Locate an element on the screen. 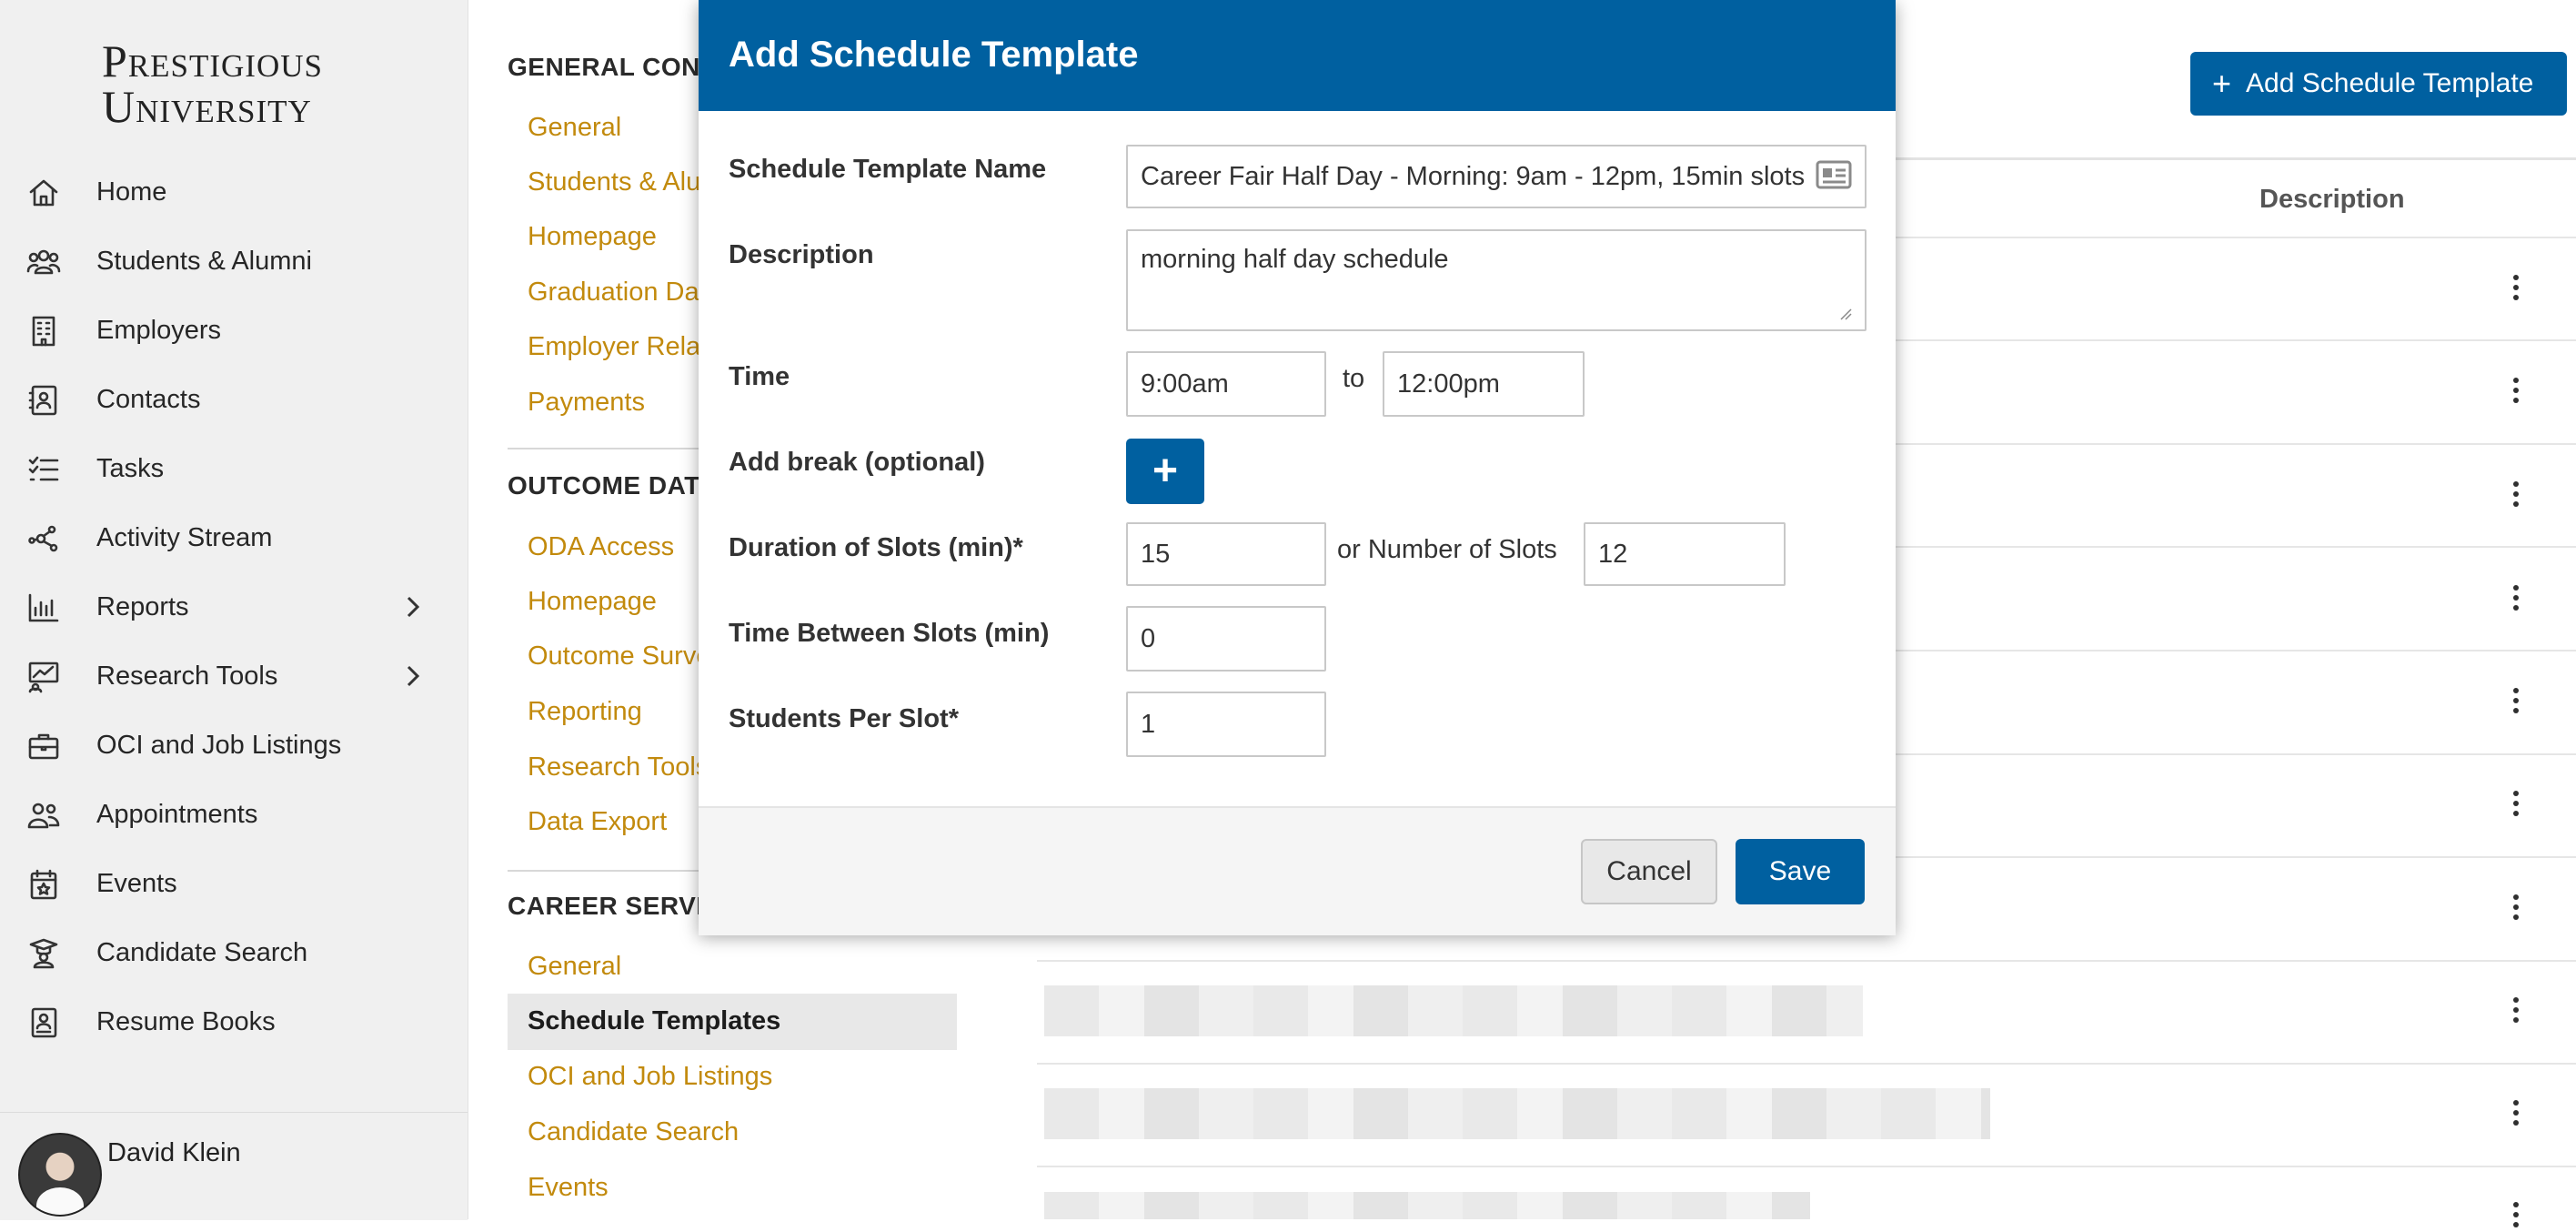 The height and width of the screenshot is (1232, 2576). task-list-icon is located at coordinates (43, 469).